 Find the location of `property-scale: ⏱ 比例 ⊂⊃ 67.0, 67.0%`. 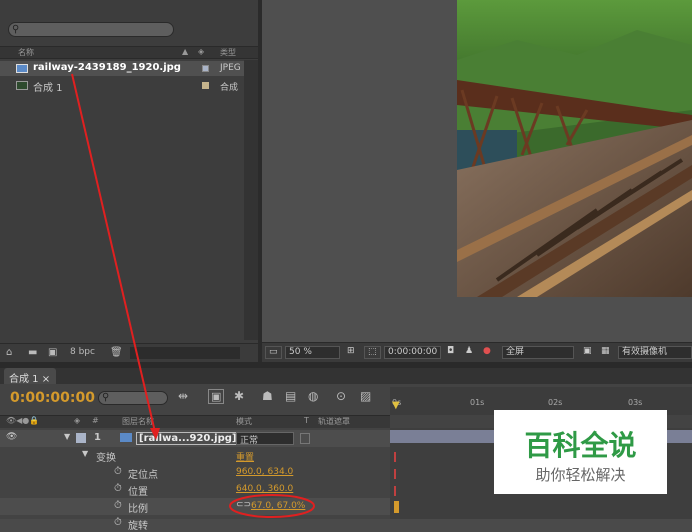

property-scale: ⏱ 比例 ⊂⊃ 67.0, 67.0% is located at coordinates (195, 506).